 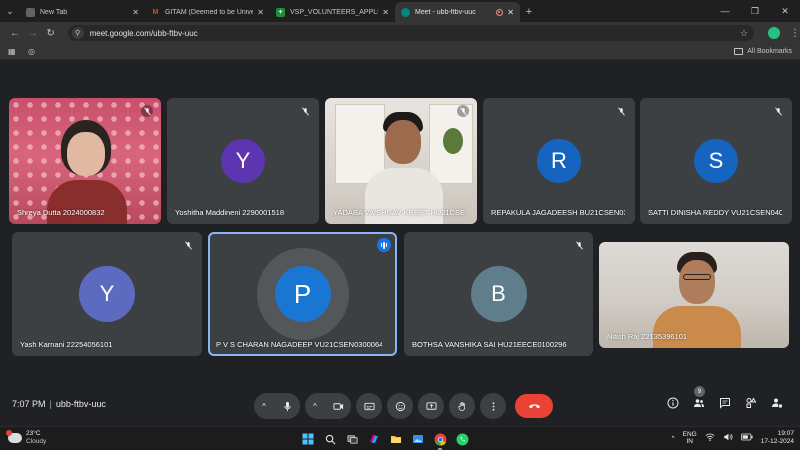 What do you see at coordinates (647, 336) in the screenshot?
I see `participant-name: Nitish Raj 22135396101` at bounding box center [647, 336].